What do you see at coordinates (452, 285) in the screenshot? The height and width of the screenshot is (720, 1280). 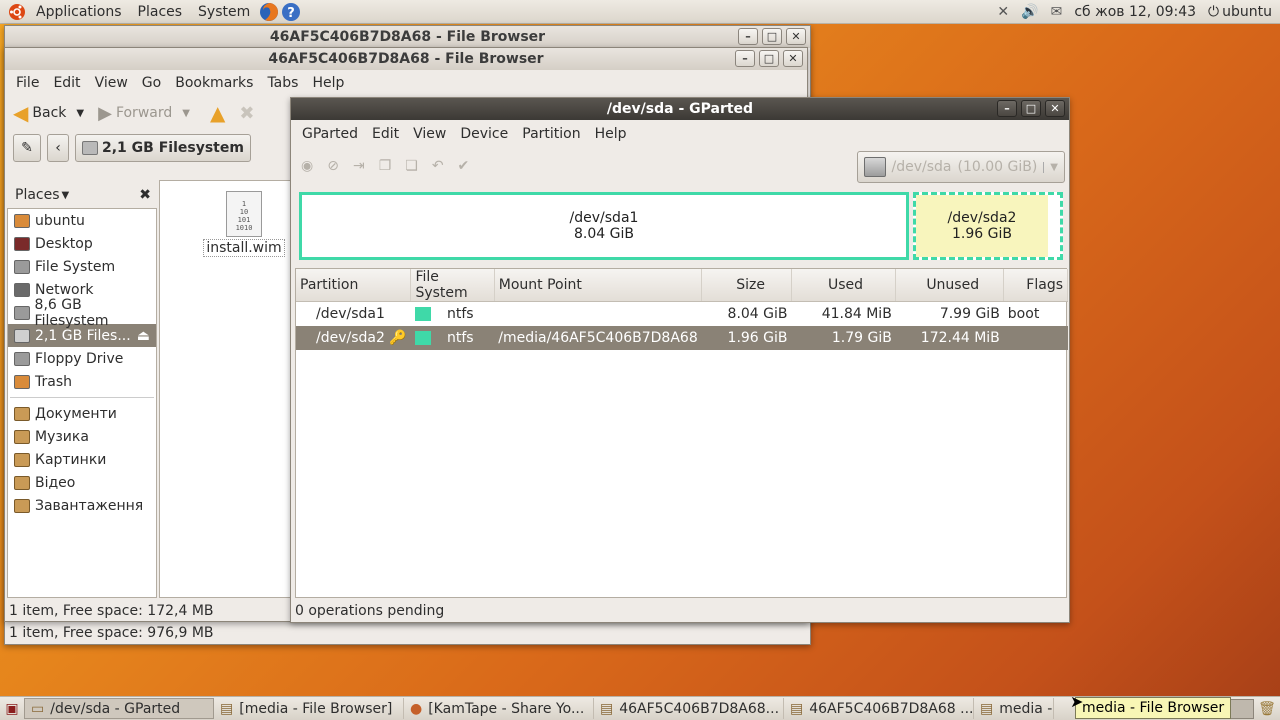 I see `col-filesystem: File System` at bounding box center [452, 285].